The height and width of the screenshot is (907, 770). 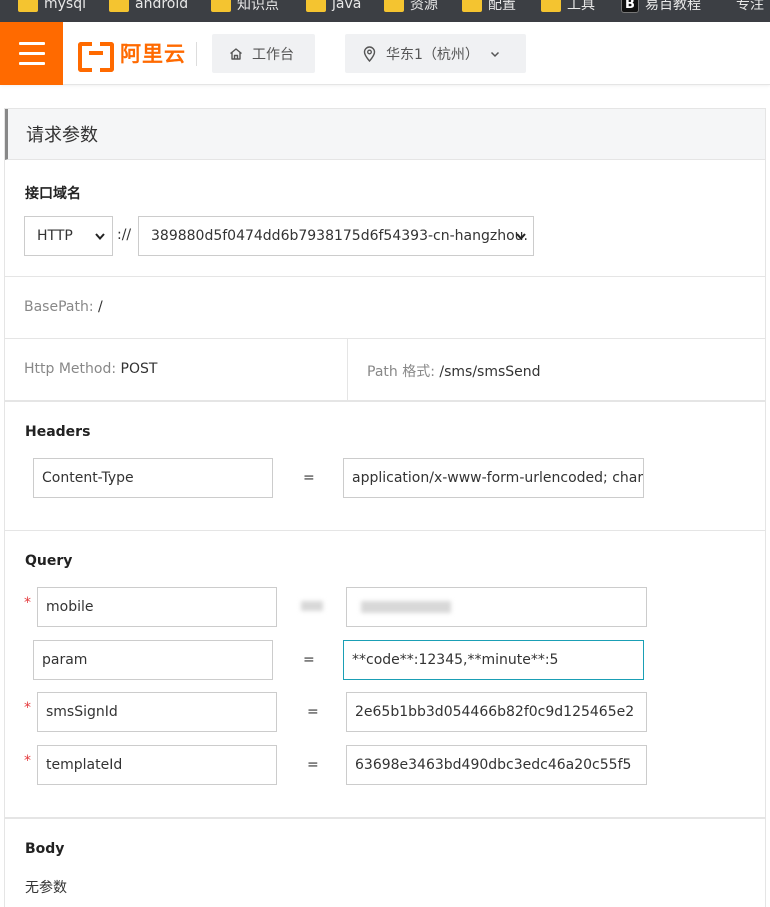 I want to click on bookmark-yibai: B 易百教程, so click(x=661, y=8).